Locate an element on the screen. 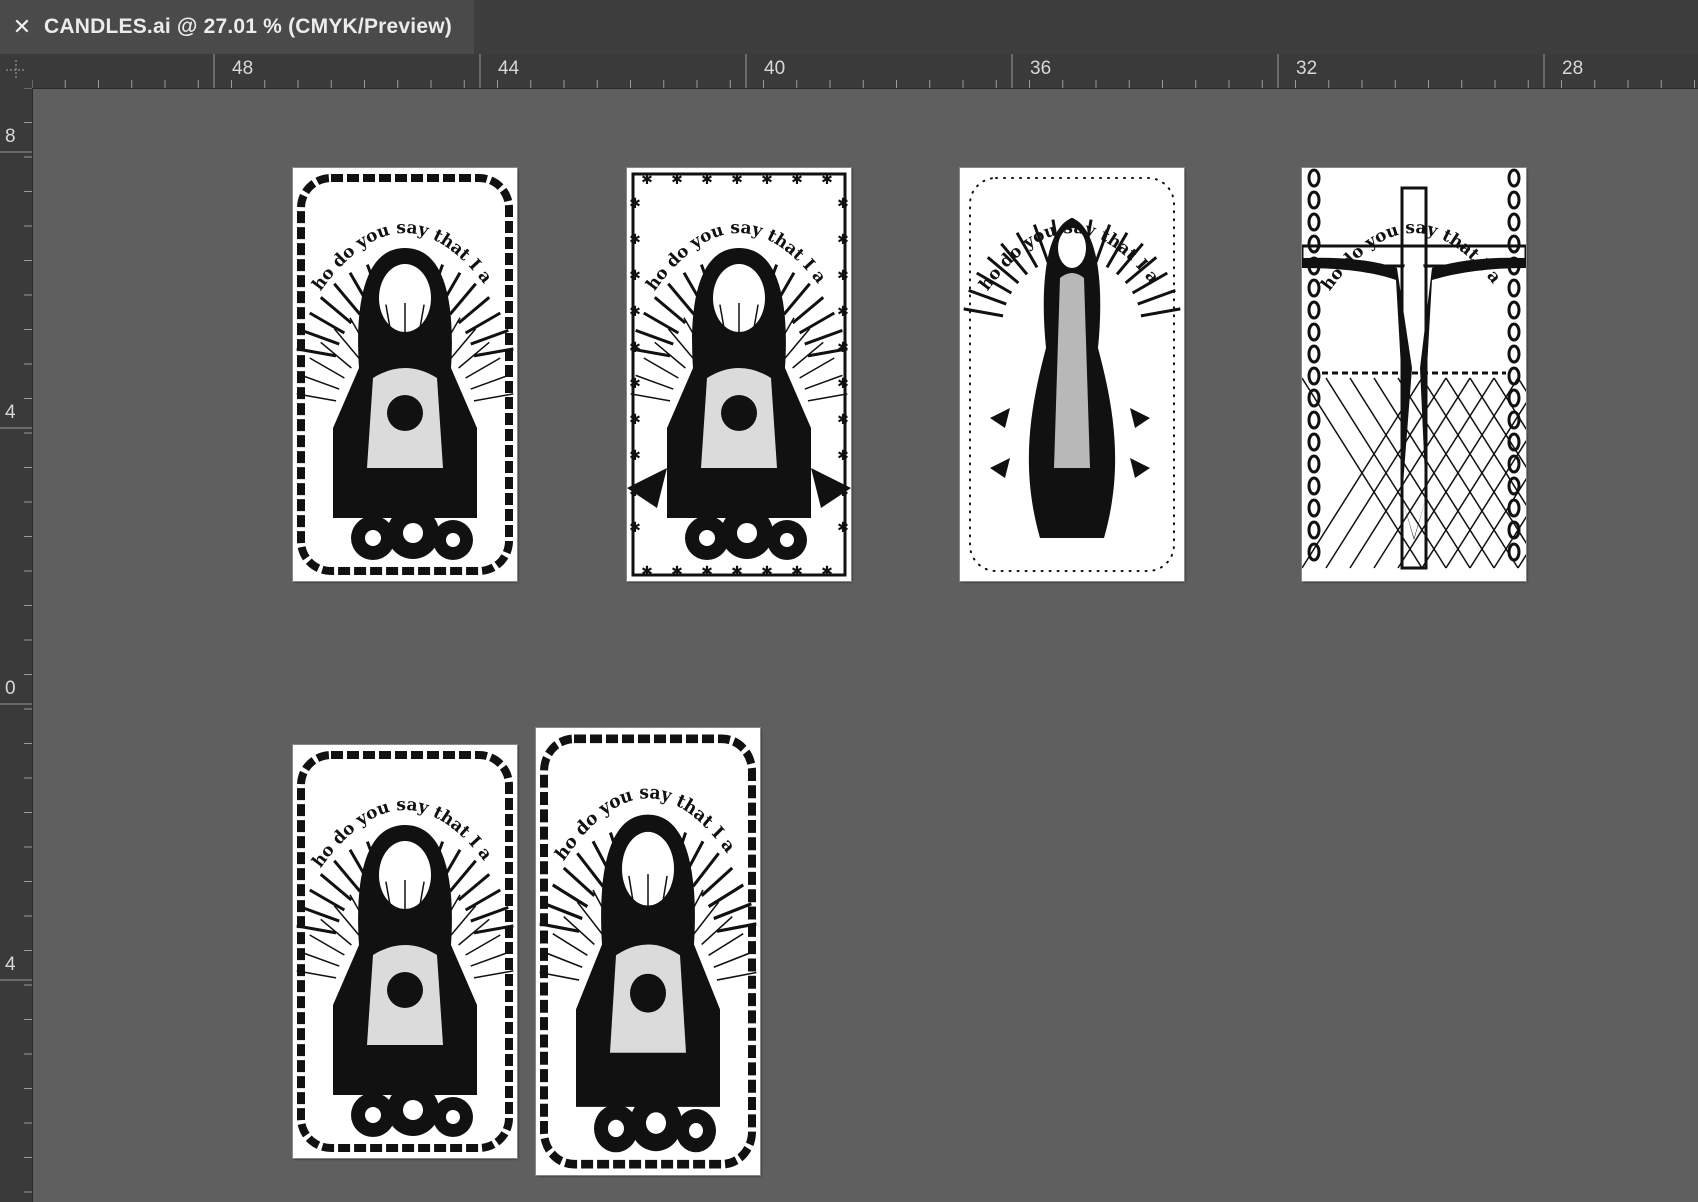  document-tab-title: CANDLES.ai @ 27.01 % (CMYK/Preview) is located at coordinates (248, 26).